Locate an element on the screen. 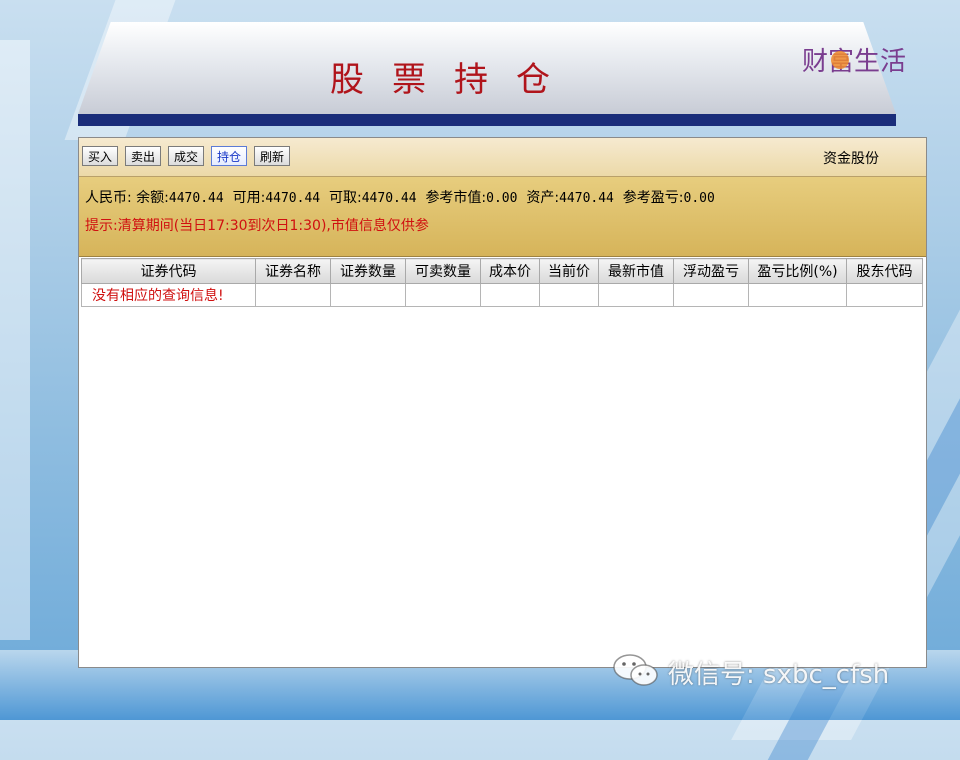 The image size is (960, 760). withdrawable-label: 可取: is located at coordinates (345, 198).